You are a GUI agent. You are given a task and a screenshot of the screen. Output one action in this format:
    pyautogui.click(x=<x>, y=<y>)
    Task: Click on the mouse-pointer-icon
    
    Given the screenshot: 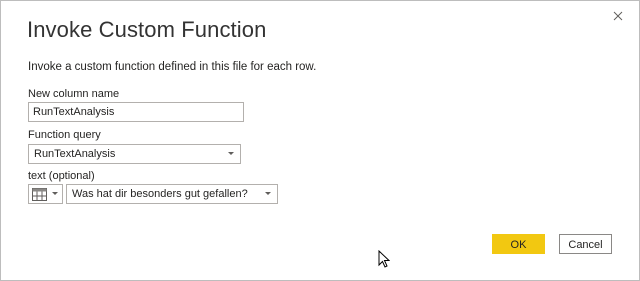 What is the action you would take?
    pyautogui.click(x=384, y=261)
    